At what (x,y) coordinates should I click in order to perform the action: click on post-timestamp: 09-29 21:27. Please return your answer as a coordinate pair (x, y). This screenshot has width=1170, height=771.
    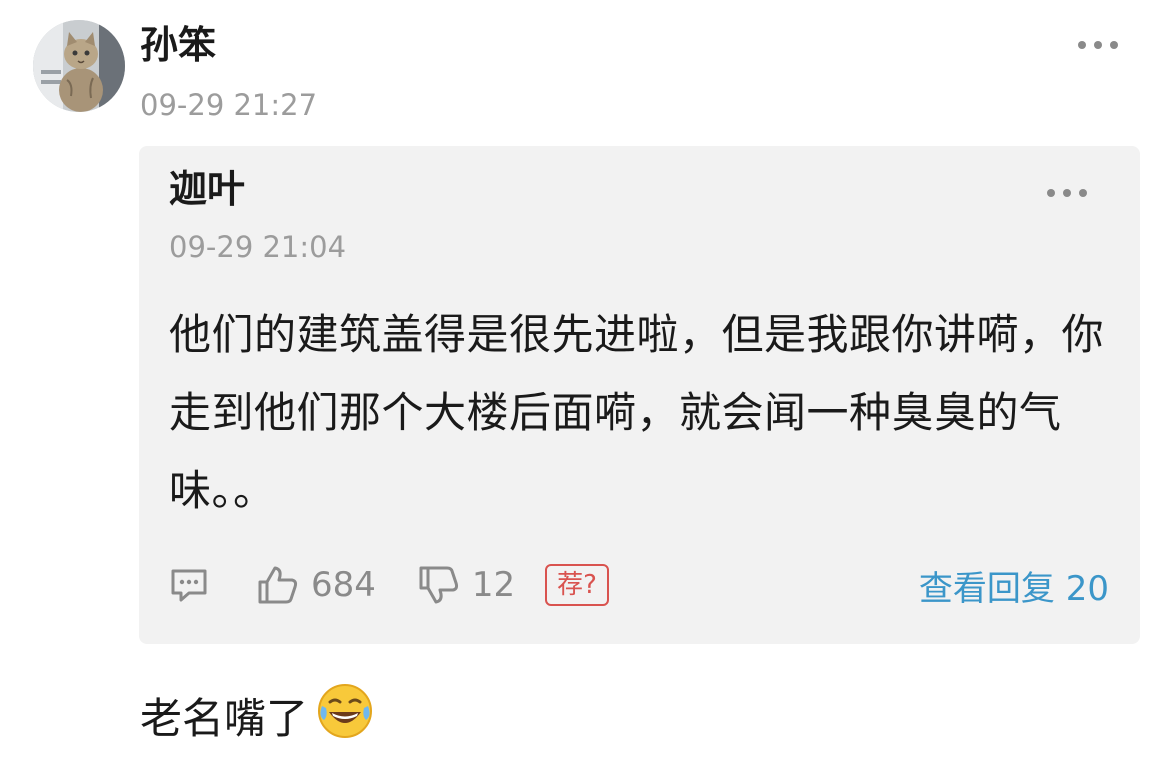
    Looking at the image, I should click on (229, 105).